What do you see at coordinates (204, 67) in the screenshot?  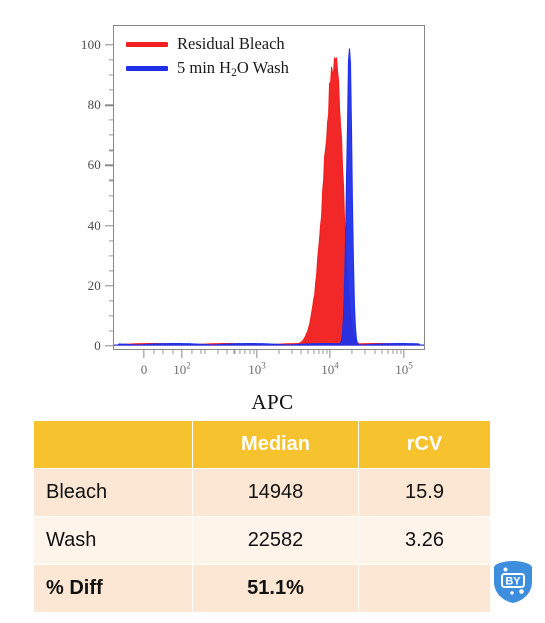 I see `legend-label-water-wash-main: 5 min H` at bounding box center [204, 67].